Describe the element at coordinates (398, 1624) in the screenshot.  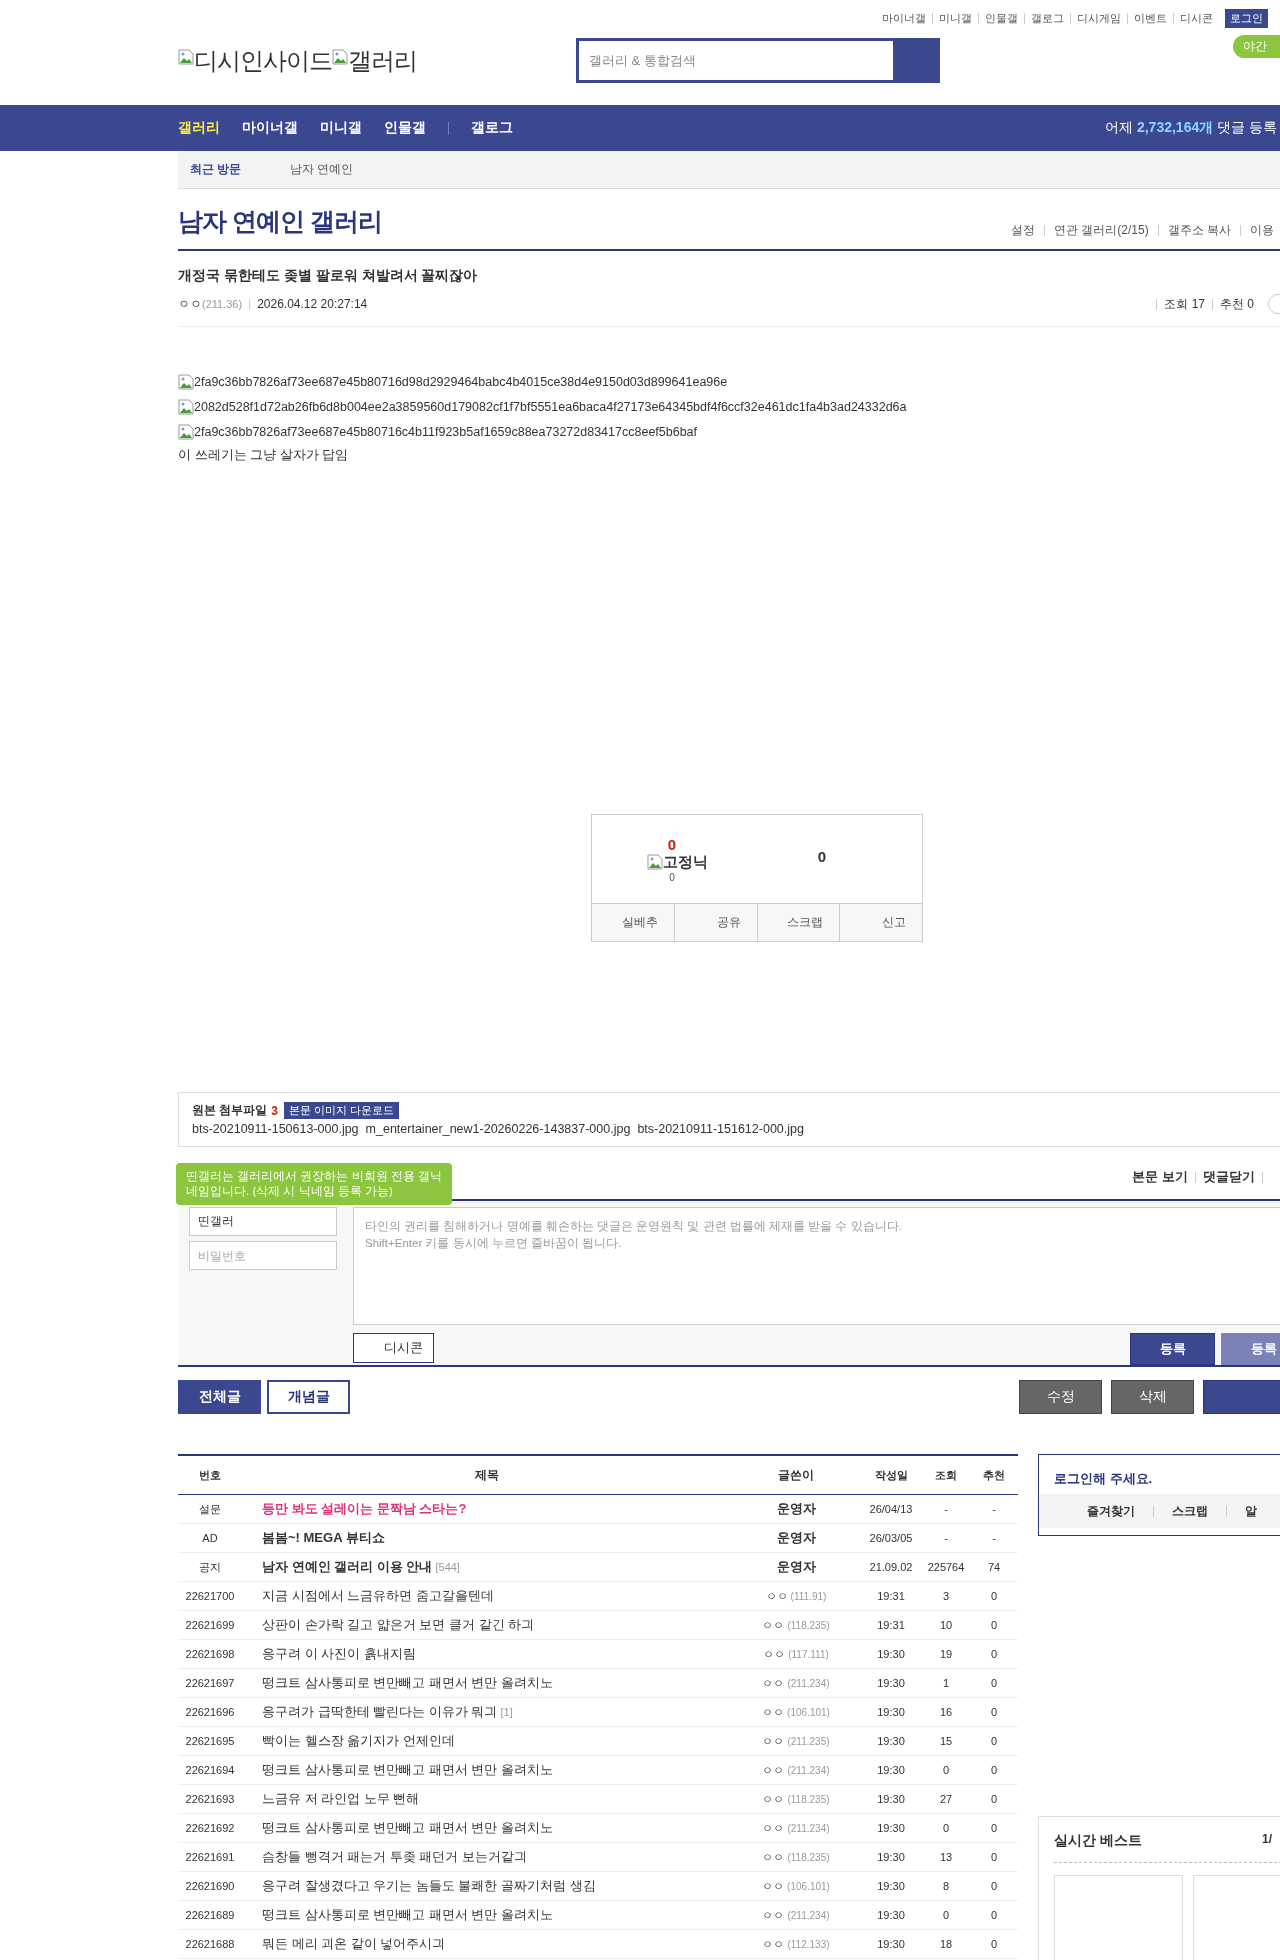
I see `post-title-link: 상판이 손가락 길고 얇은거 보면 클거 같긴 하긔` at that location.